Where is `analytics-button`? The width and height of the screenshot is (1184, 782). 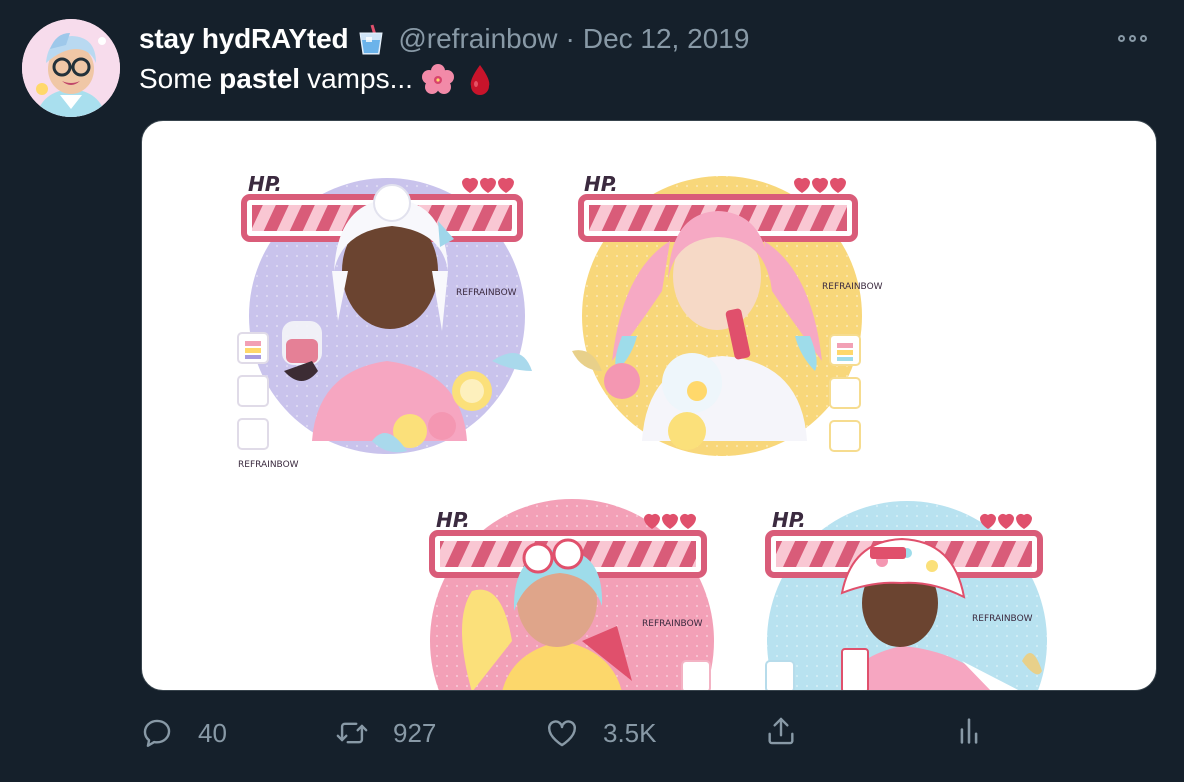 analytics-button is located at coordinates (969, 731).